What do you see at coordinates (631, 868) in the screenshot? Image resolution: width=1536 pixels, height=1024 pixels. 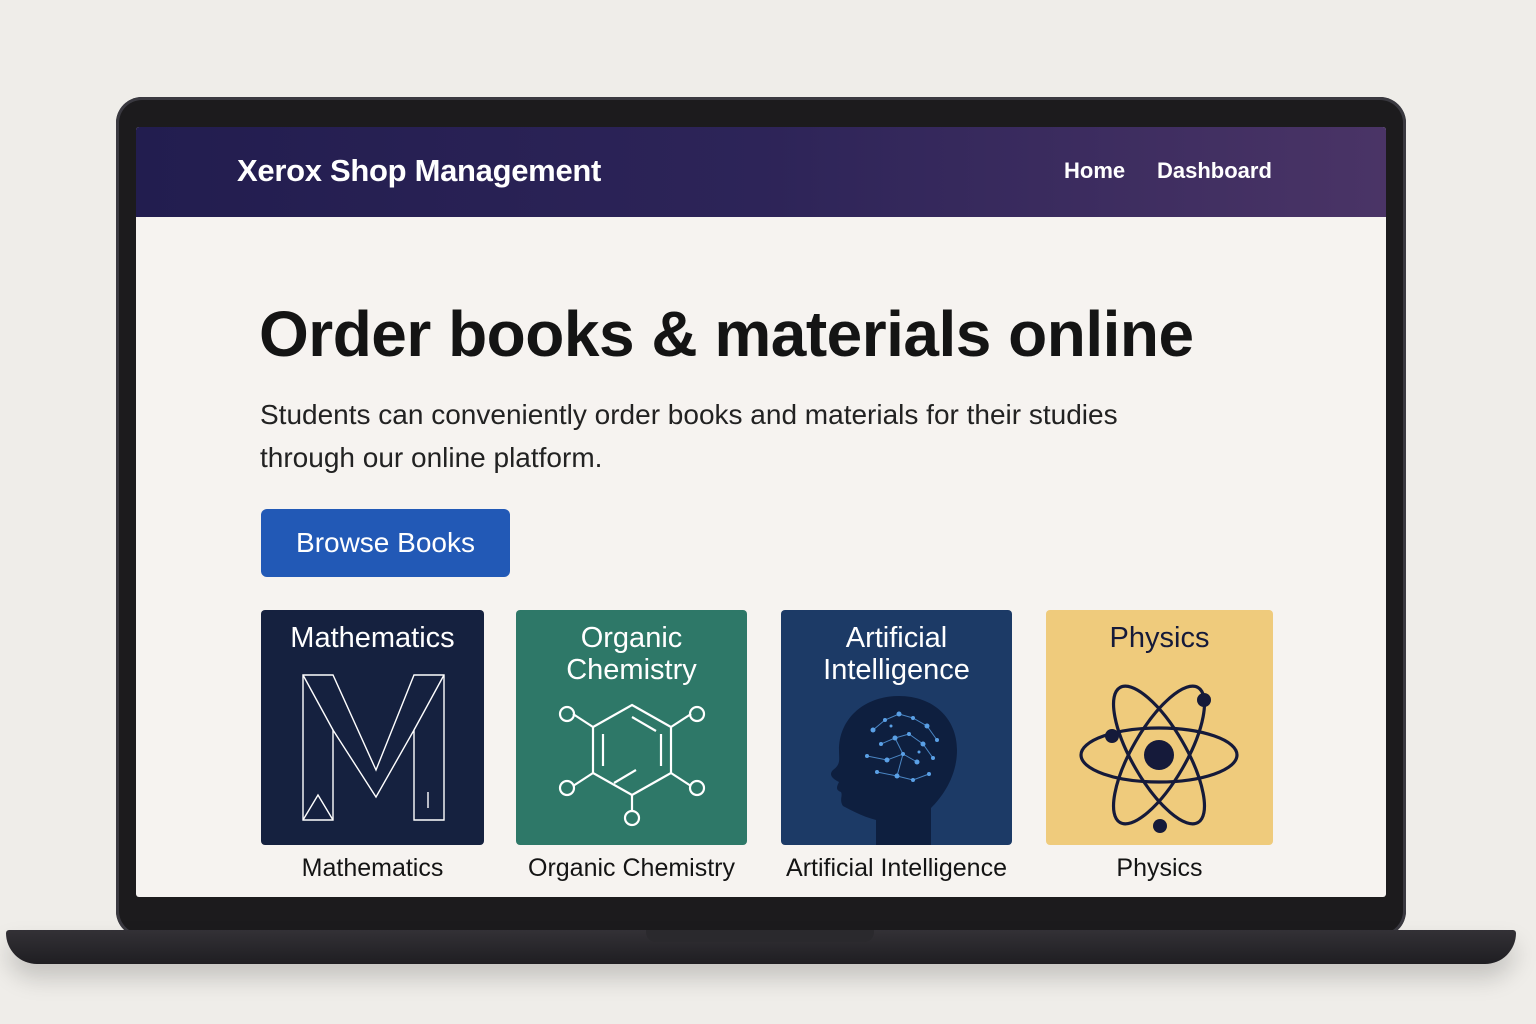 I see `caption-organic-chemistry: Organic Chemistry` at bounding box center [631, 868].